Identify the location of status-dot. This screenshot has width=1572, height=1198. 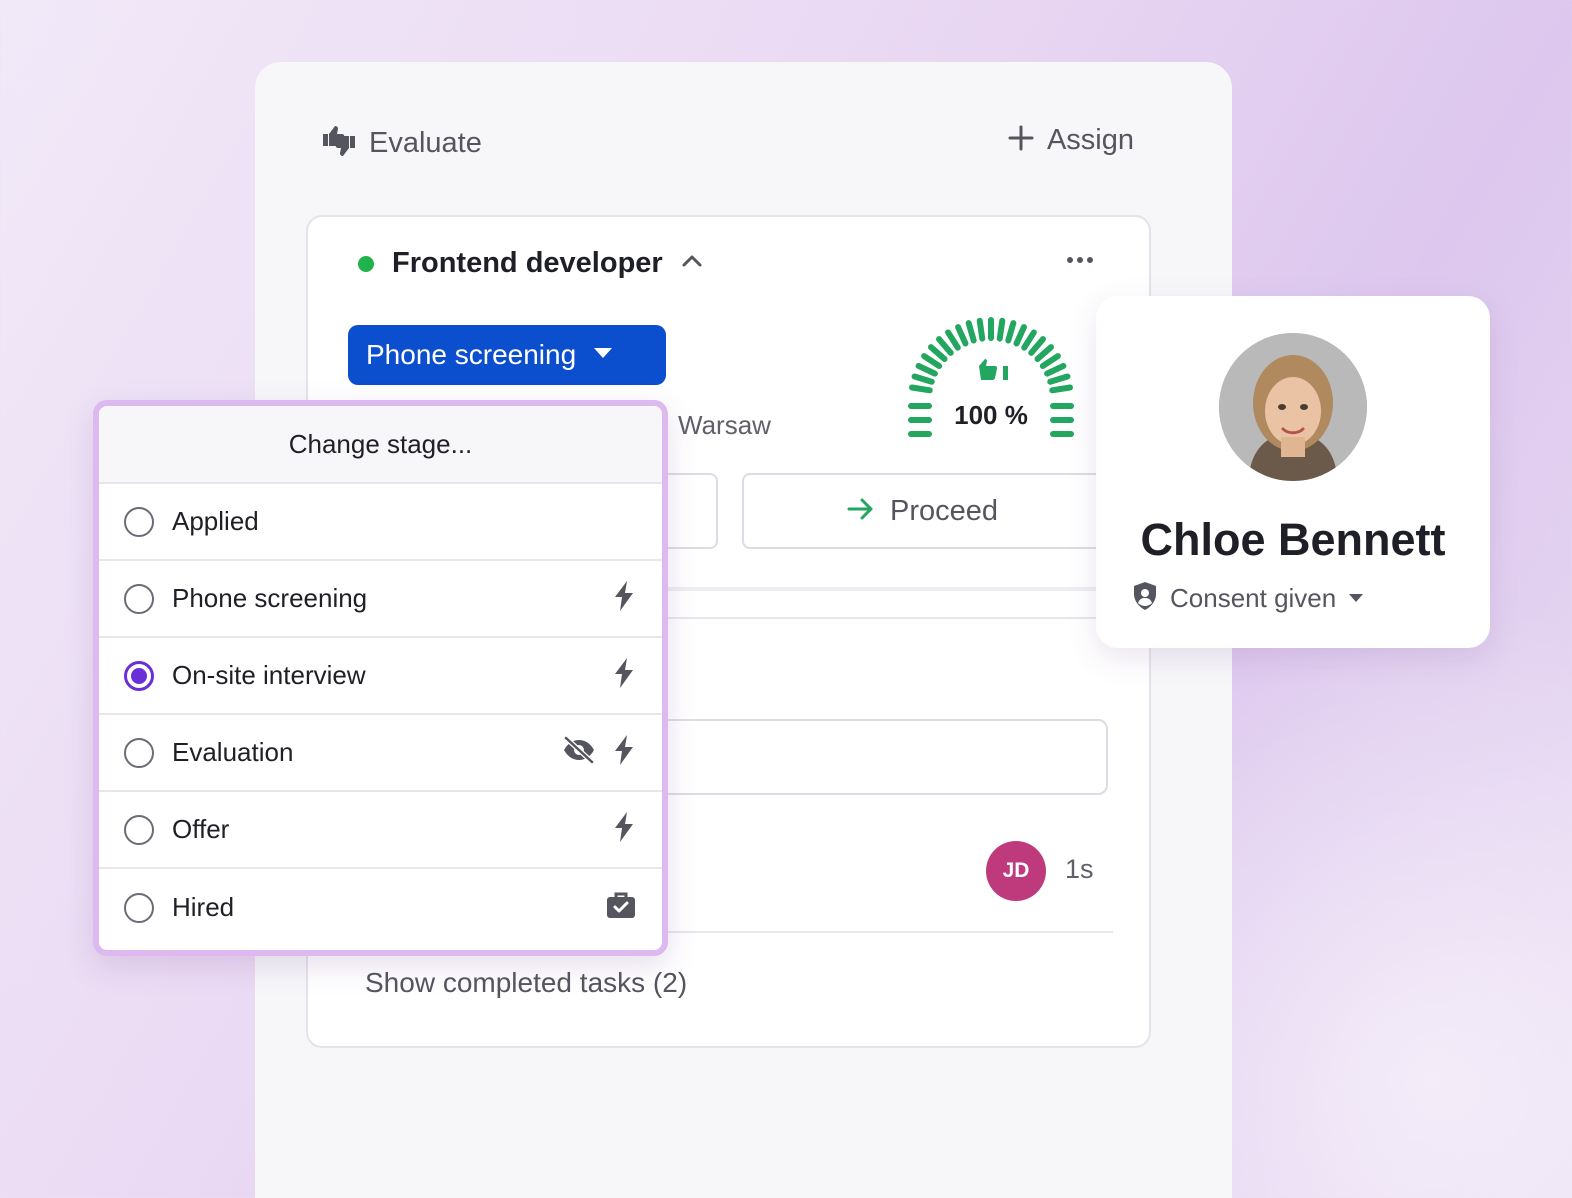
(366, 263).